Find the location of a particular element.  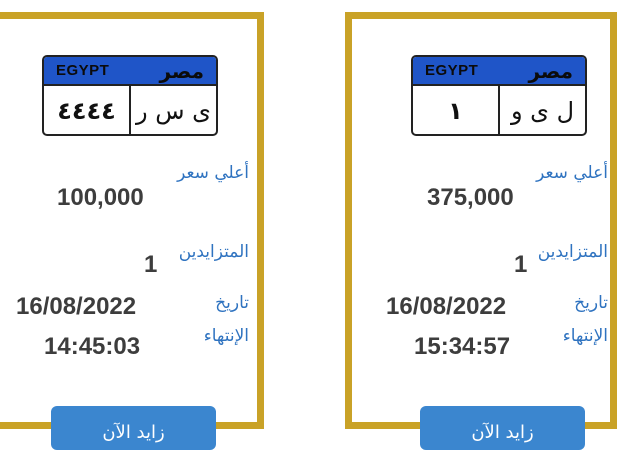

highest-price-value: 375,000 is located at coordinates (470, 197).